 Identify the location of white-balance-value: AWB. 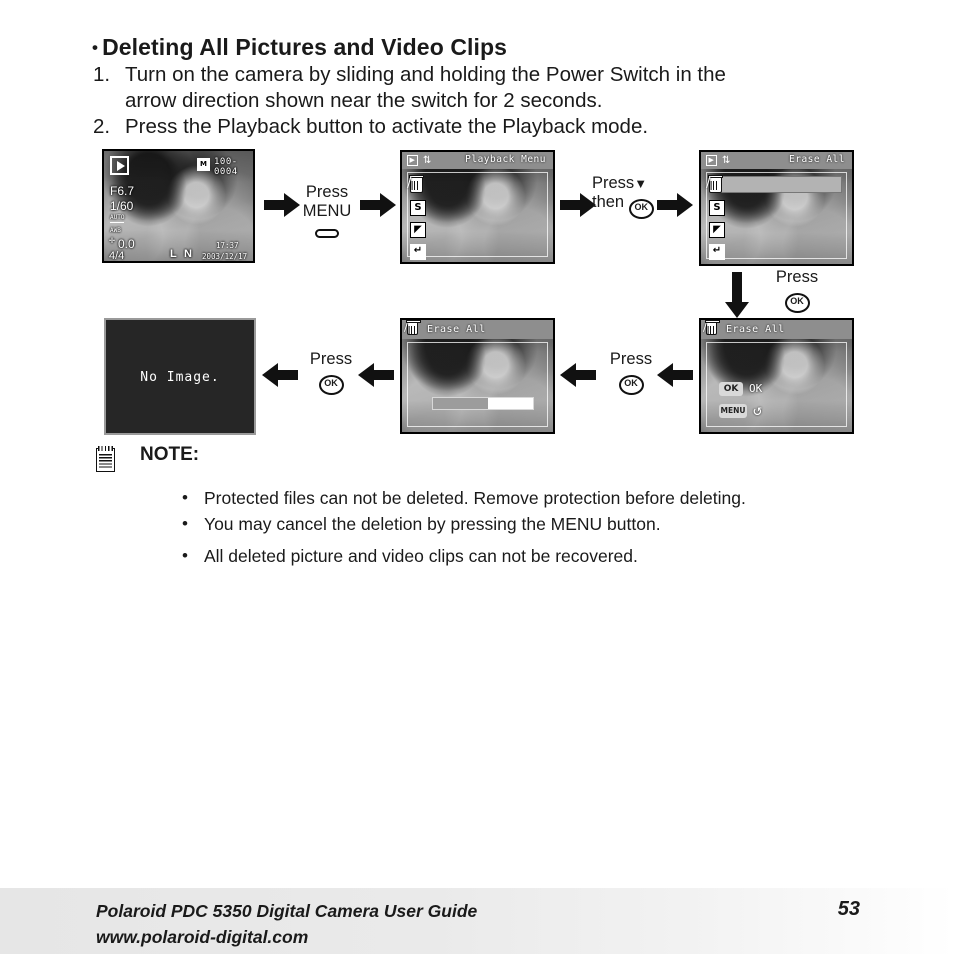
(115, 230).